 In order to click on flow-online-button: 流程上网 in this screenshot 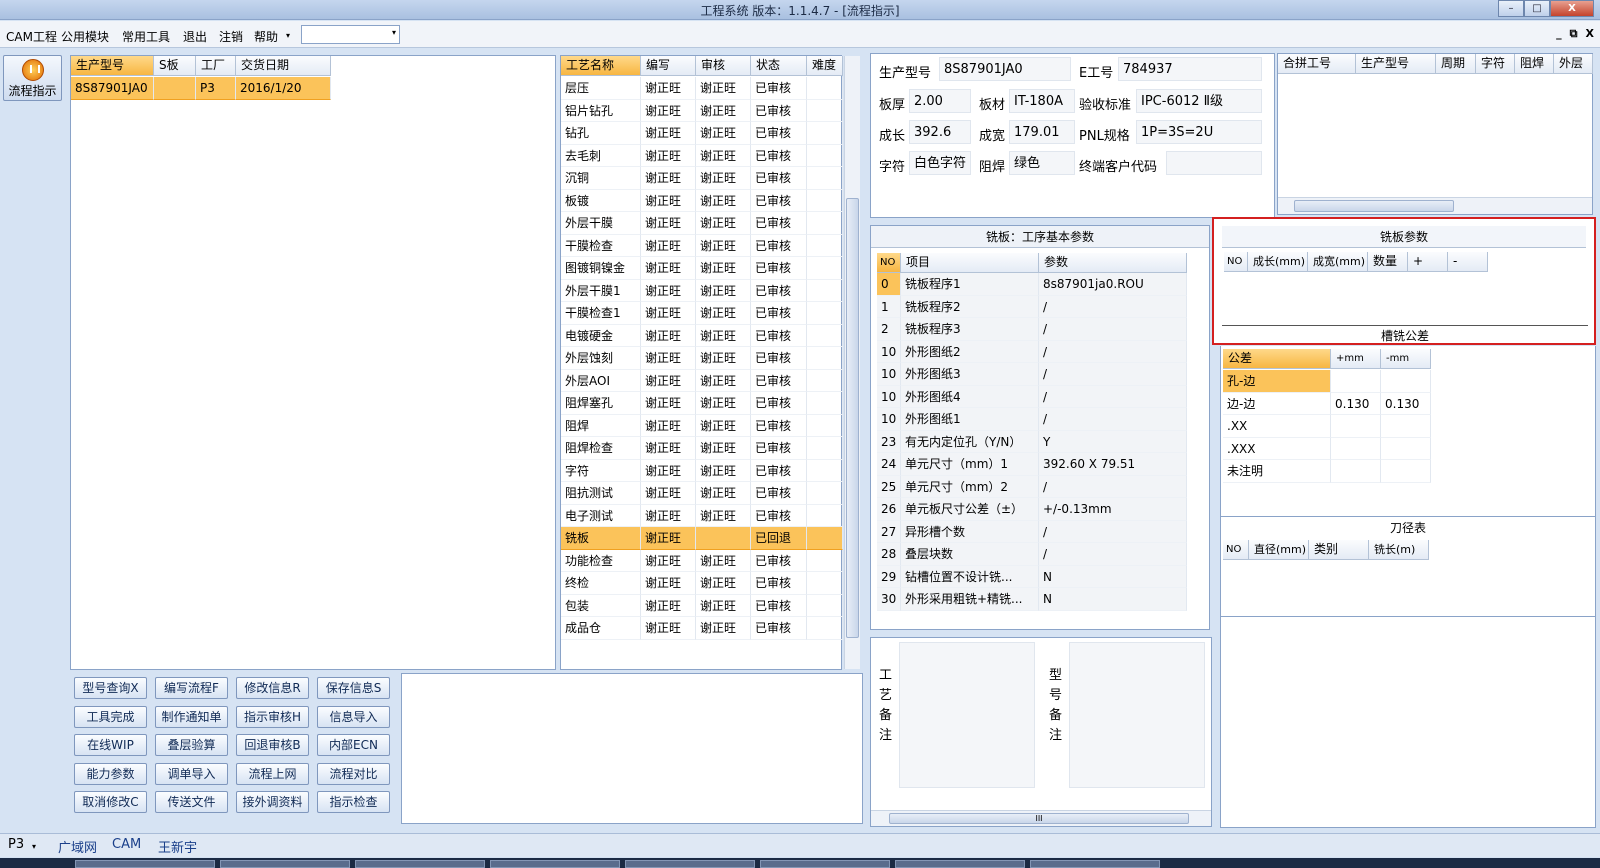, I will do `click(272, 773)`.